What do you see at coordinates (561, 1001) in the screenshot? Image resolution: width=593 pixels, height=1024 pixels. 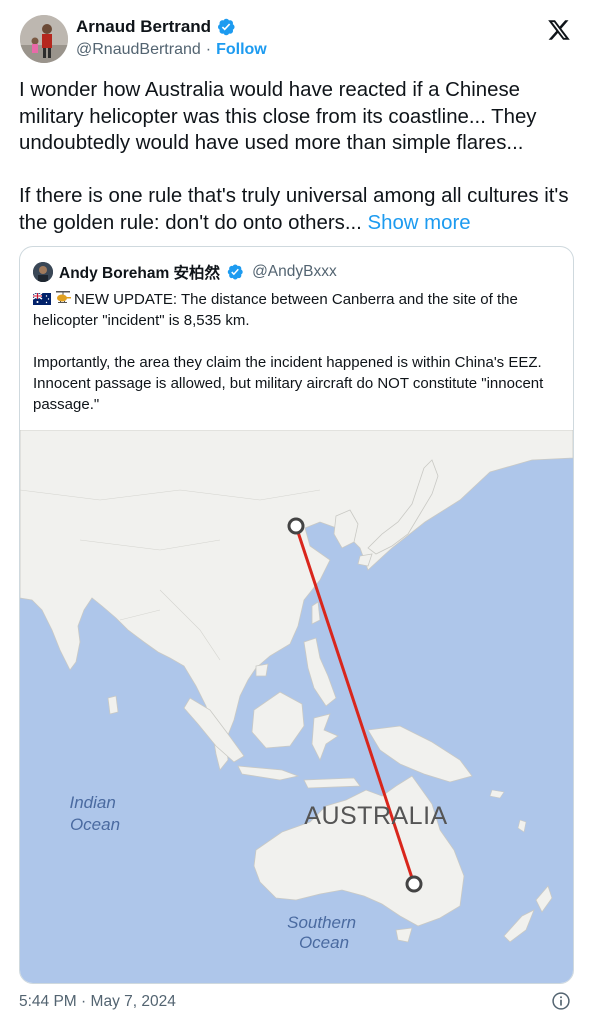 I see `info-icon` at bounding box center [561, 1001].